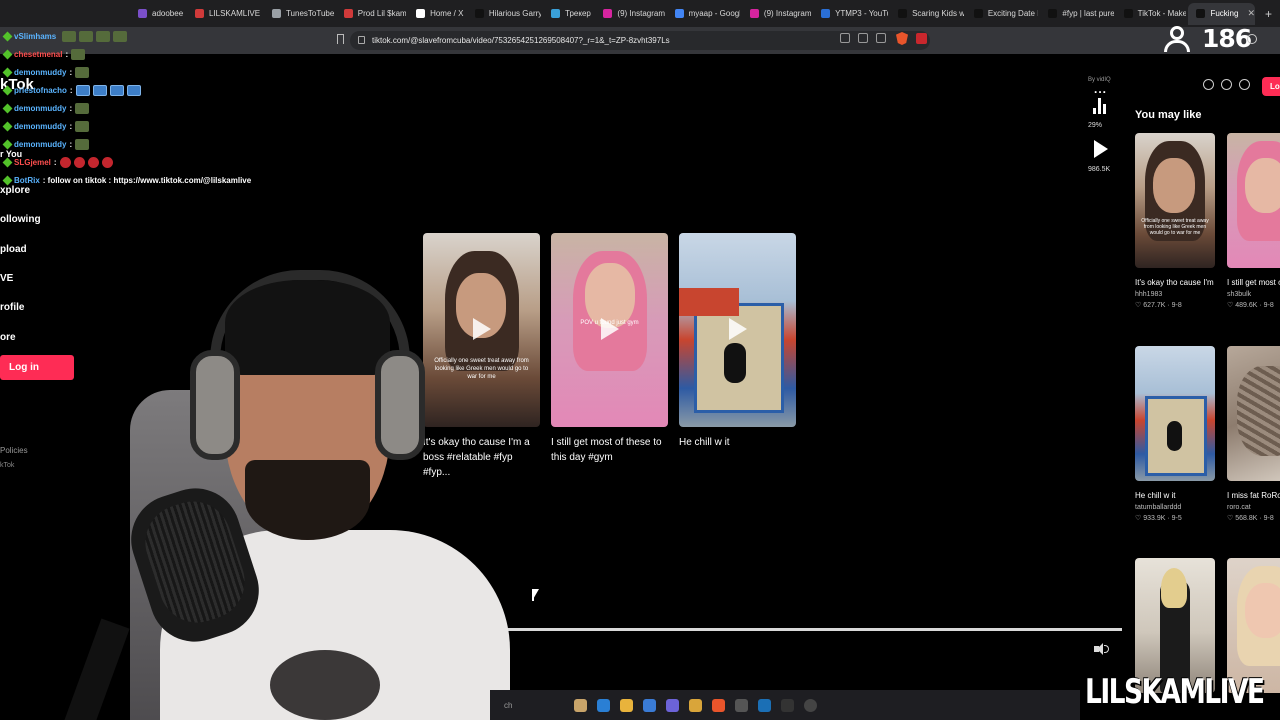 This screenshot has width=1280, height=720. What do you see at coordinates (1253, 507) in the screenshot?
I see `suggested-author: roro.cat` at bounding box center [1253, 507].